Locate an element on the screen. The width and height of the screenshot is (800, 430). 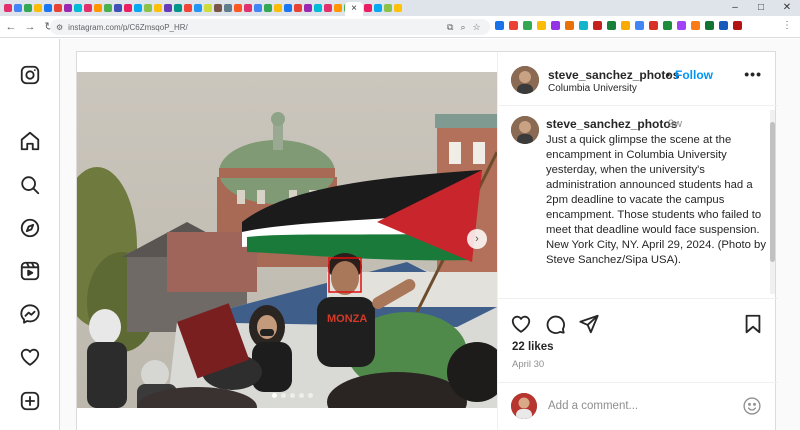
likes-count: 22 likes is located at coordinates (533, 347).